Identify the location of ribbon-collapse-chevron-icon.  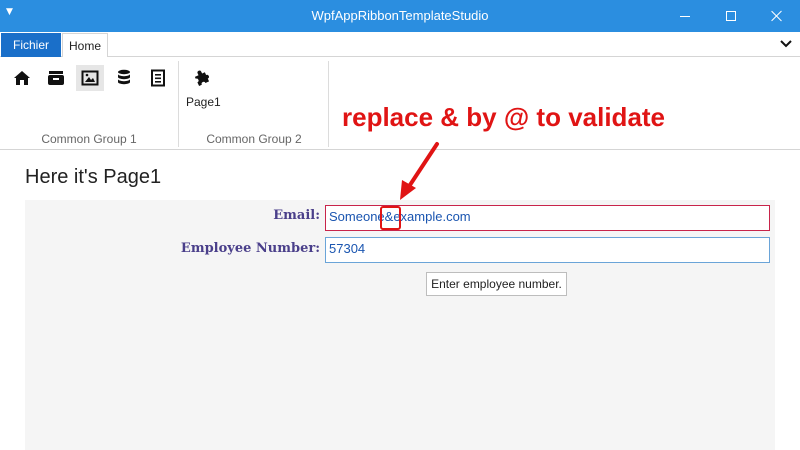
(786, 44).